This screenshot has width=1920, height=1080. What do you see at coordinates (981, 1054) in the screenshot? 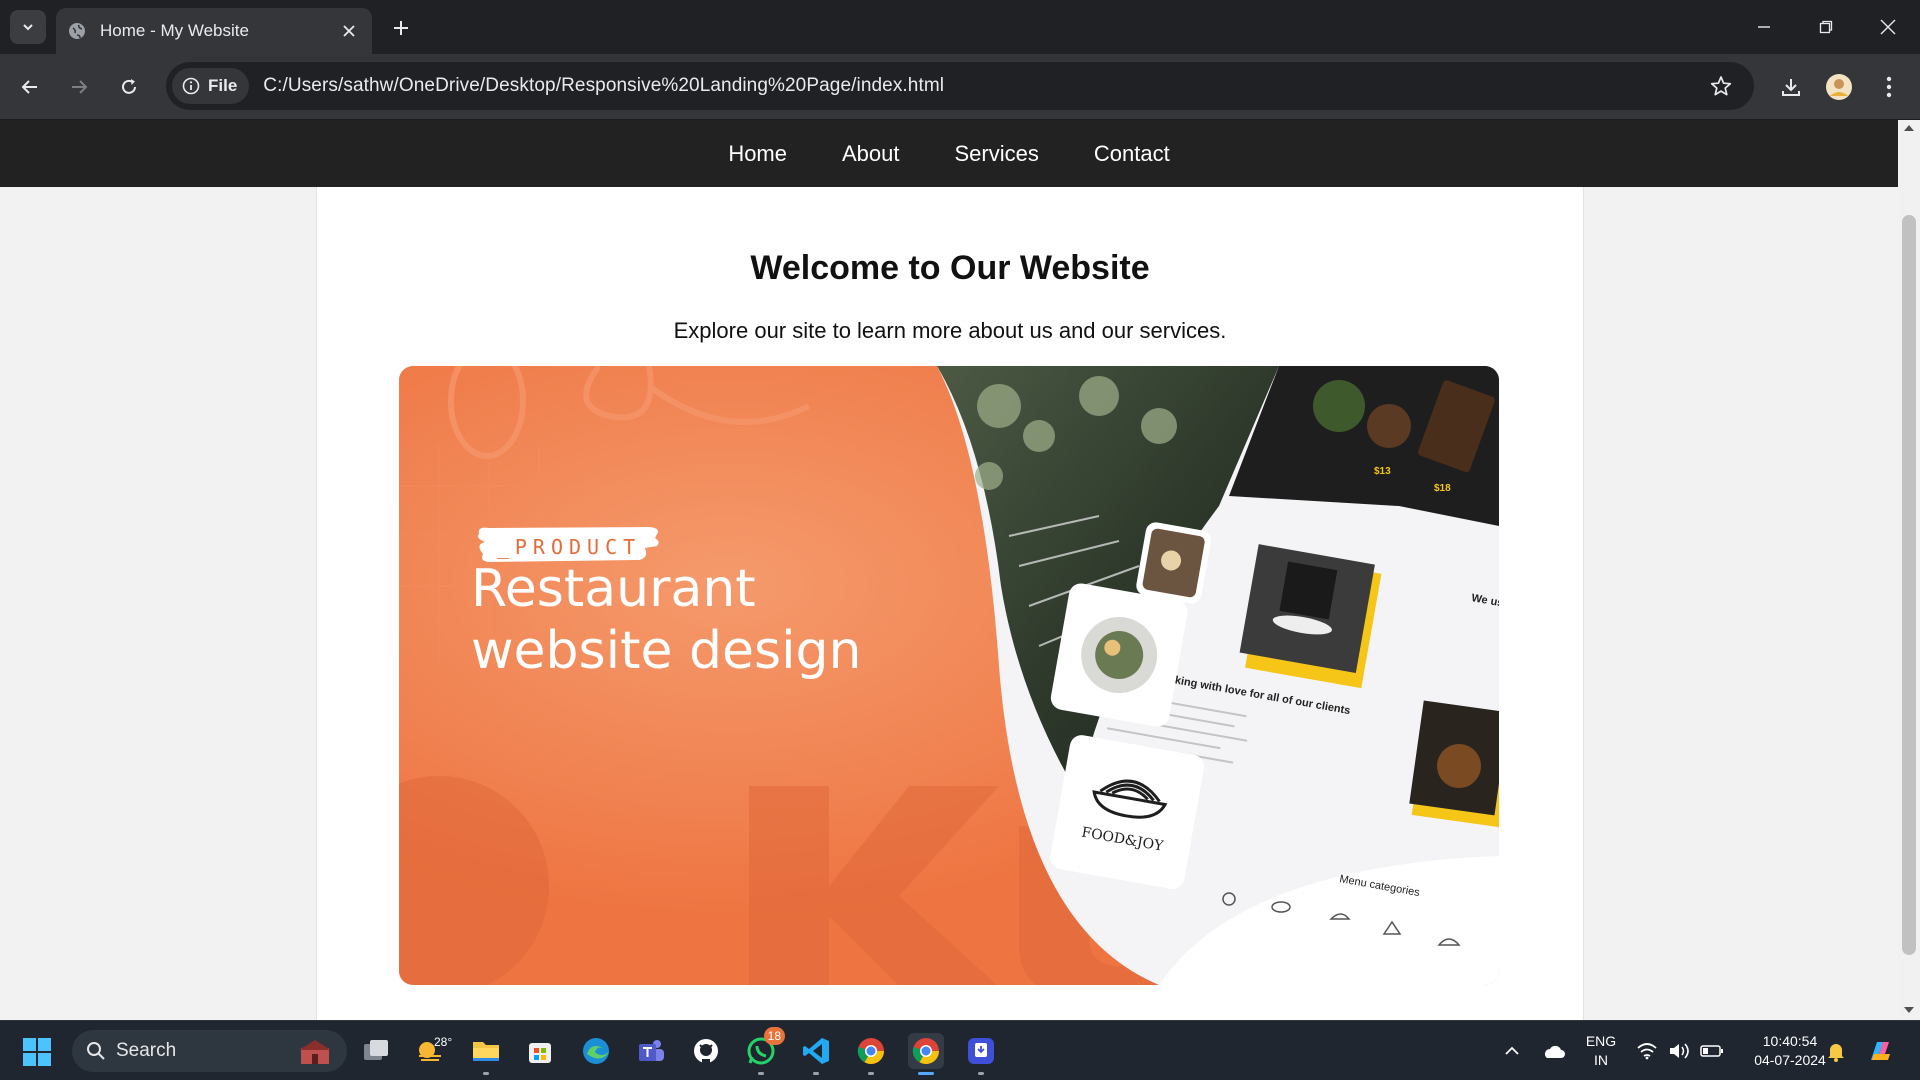
I see `taskbar-app` at bounding box center [981, 1054].